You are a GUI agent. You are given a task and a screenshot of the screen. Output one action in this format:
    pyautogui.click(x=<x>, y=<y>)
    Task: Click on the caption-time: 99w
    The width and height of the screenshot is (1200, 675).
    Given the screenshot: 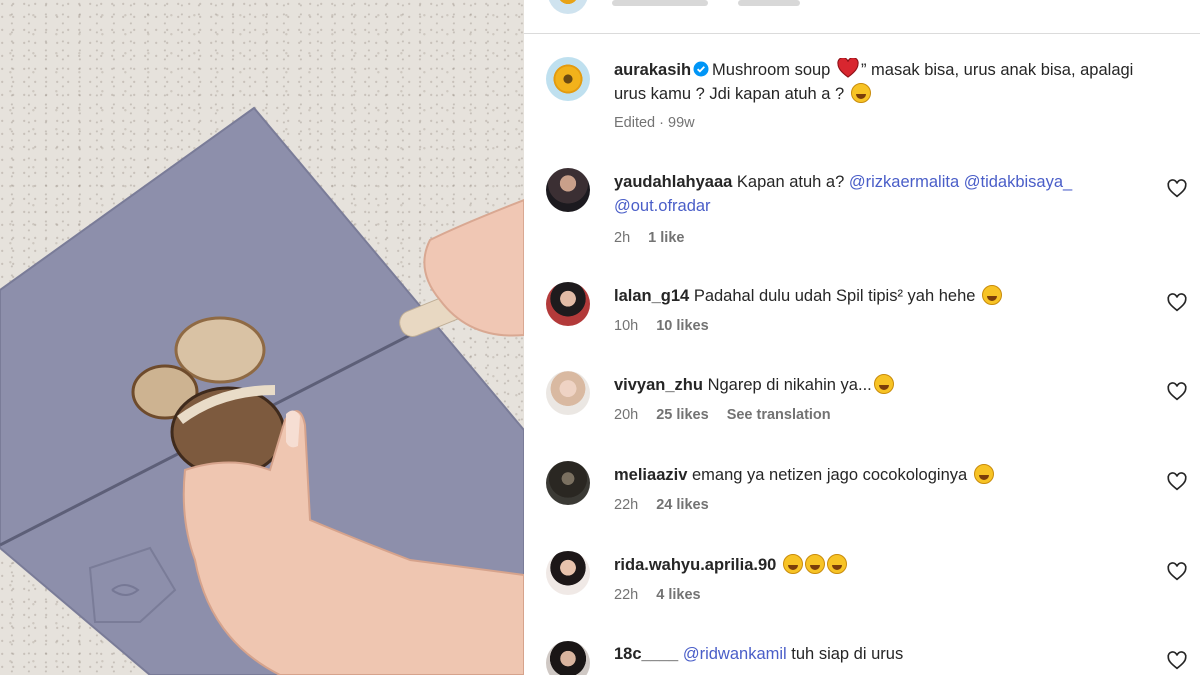 What is the action you would take?
    pyautogui.click(x=681, y=123)
    